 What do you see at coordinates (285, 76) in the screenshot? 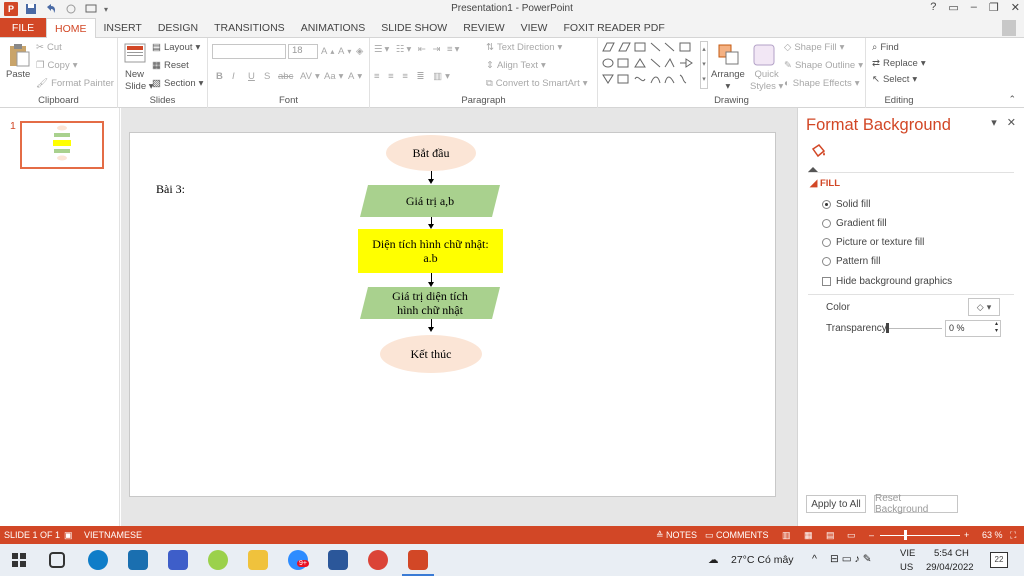
I see `strikethrough-button: abc` at bounding box center [285, 76].